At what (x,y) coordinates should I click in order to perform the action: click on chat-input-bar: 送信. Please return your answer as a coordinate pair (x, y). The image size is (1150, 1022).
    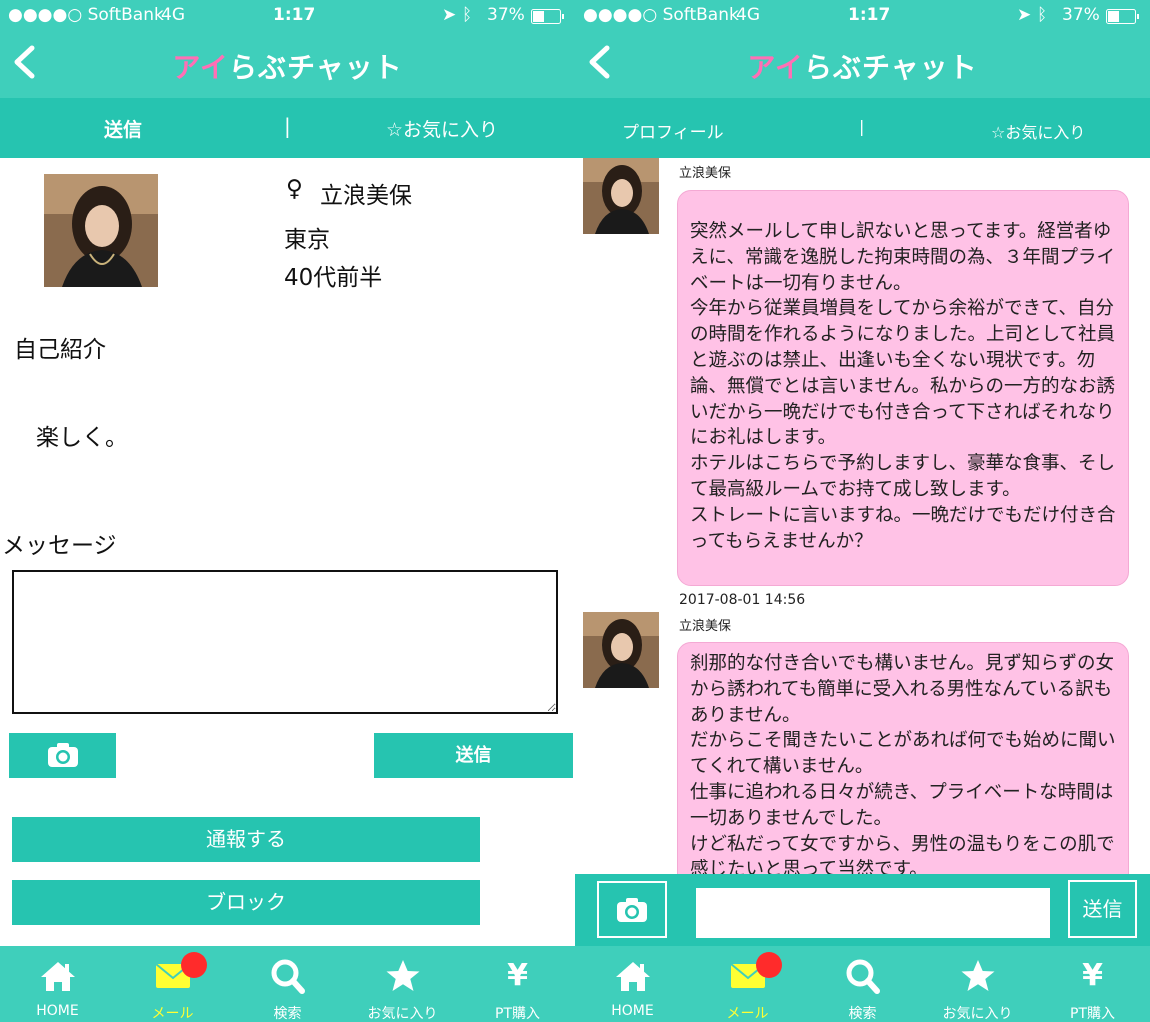
    Looking at the image, I should click on (862, 910).